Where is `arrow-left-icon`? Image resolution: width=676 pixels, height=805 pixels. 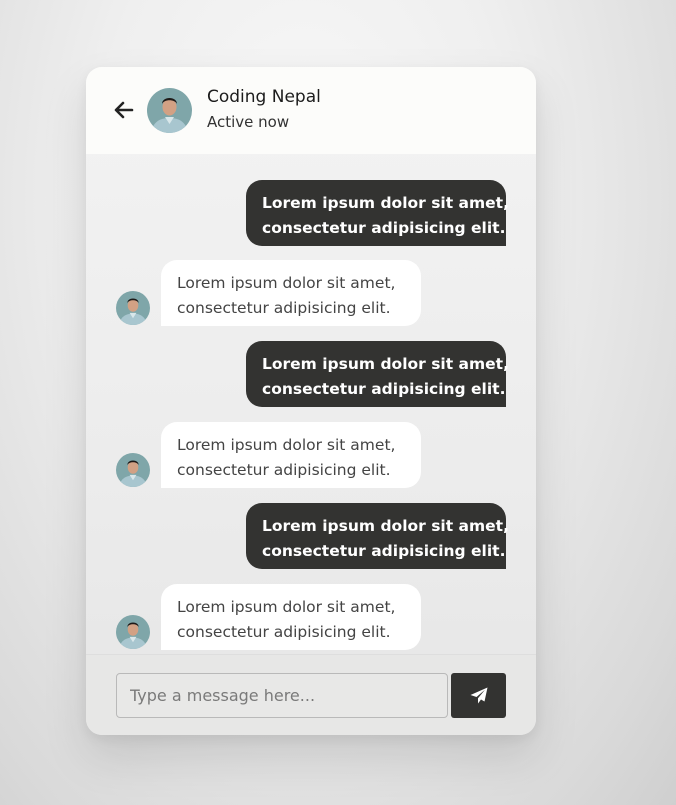
arrow-left-icon is located at coordinates (124, 110).